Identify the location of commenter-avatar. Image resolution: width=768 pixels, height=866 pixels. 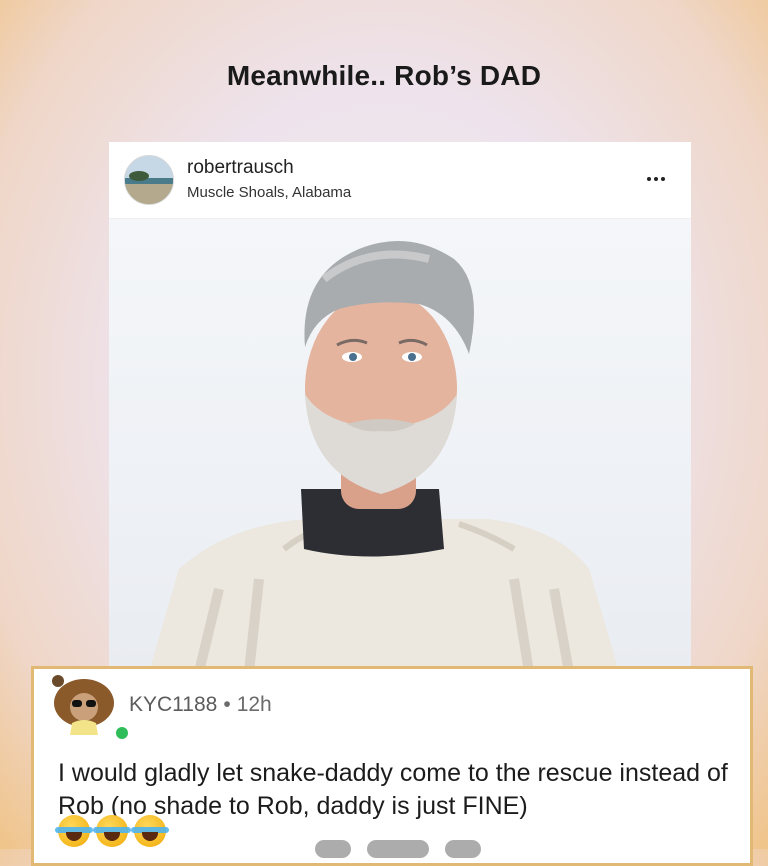
(90, 707).